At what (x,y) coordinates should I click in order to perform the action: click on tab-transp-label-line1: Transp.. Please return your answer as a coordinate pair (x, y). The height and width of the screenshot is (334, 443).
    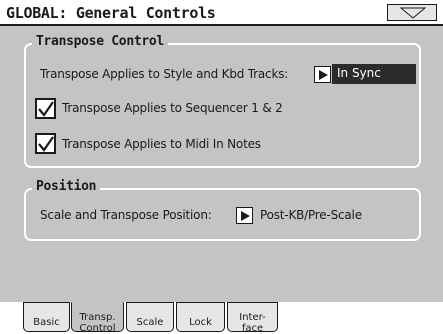
    Looking at the image, I should click on (97, 317).